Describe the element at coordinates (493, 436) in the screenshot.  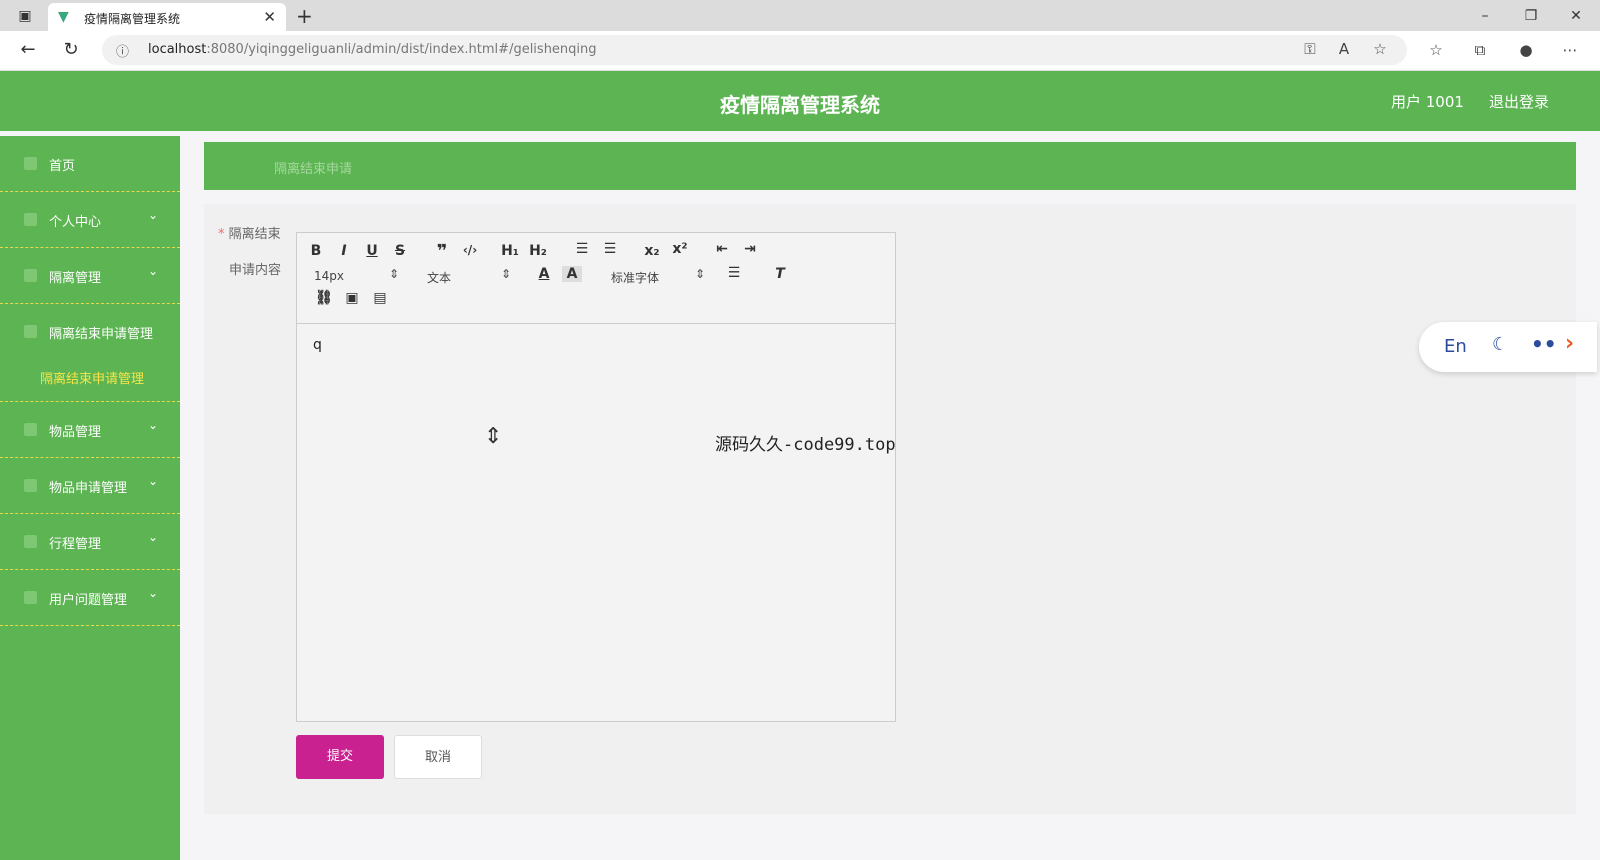
I see `text-cursor-icon: ⇕` at that location.